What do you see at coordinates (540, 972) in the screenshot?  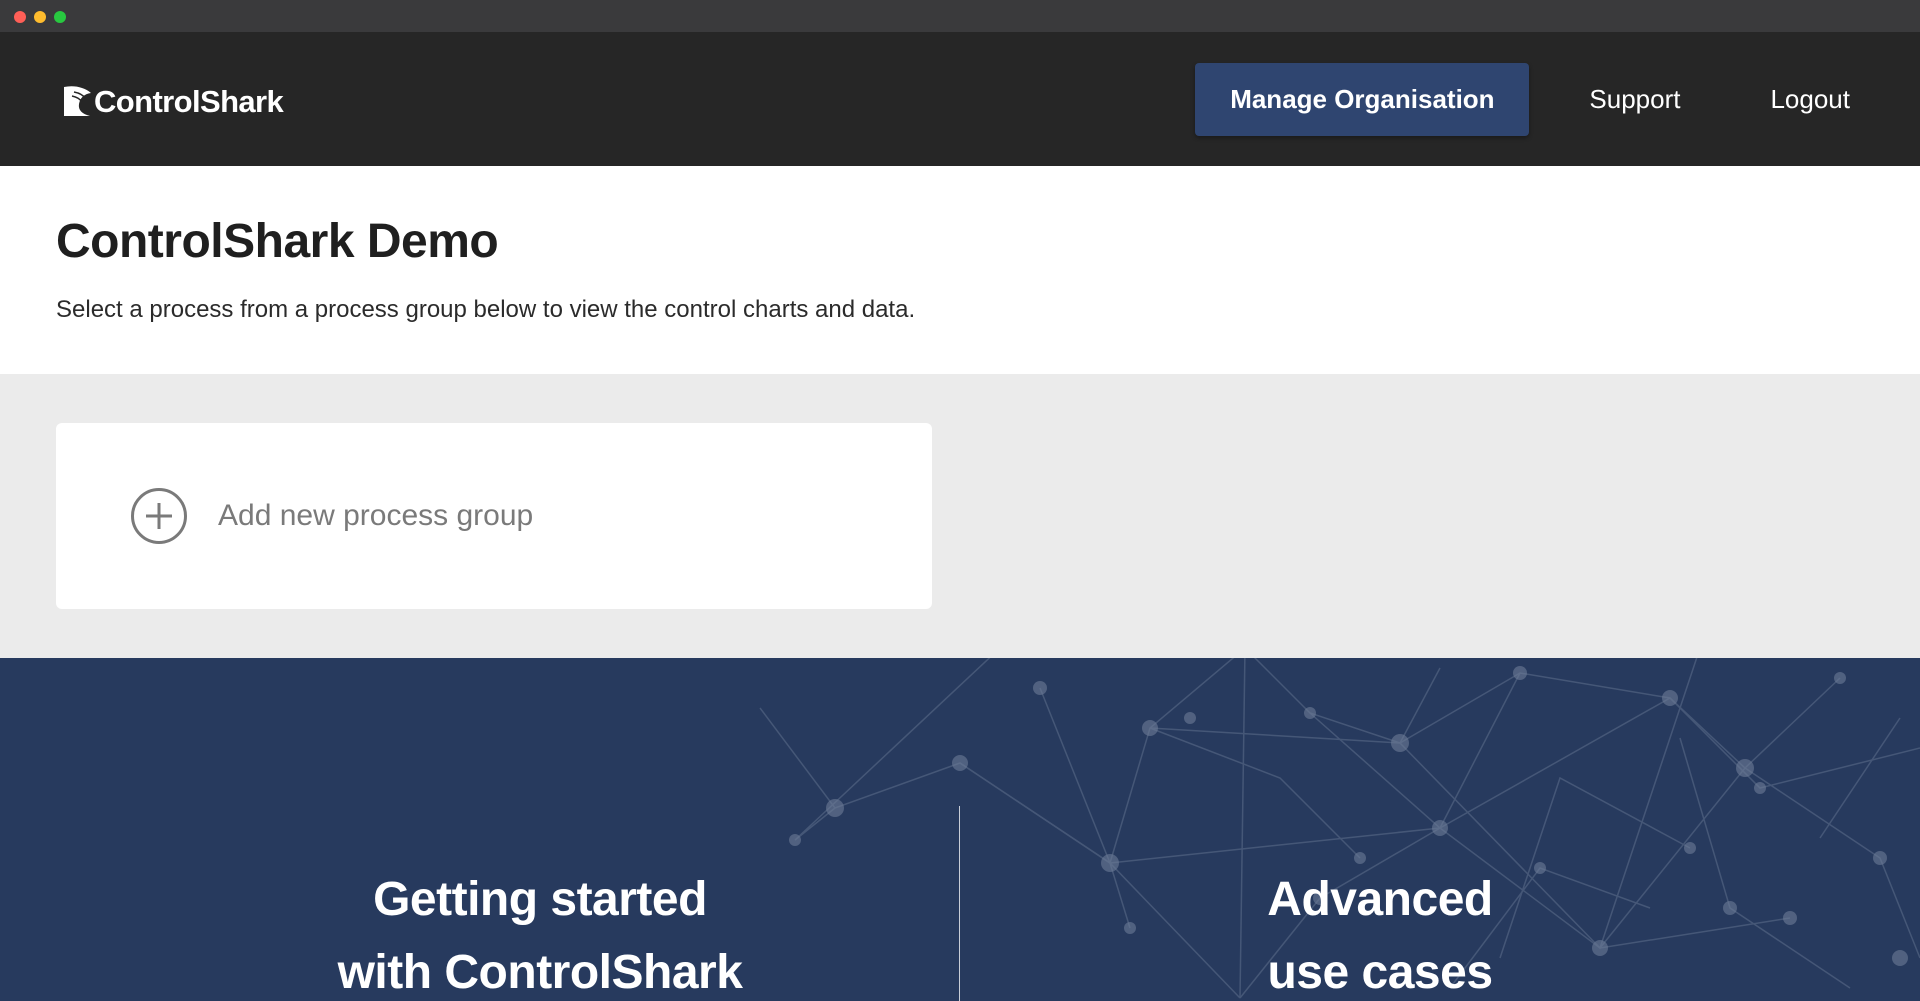 I see `getting-started-line-2: with ControlShark` at bounding box center [540, 972].